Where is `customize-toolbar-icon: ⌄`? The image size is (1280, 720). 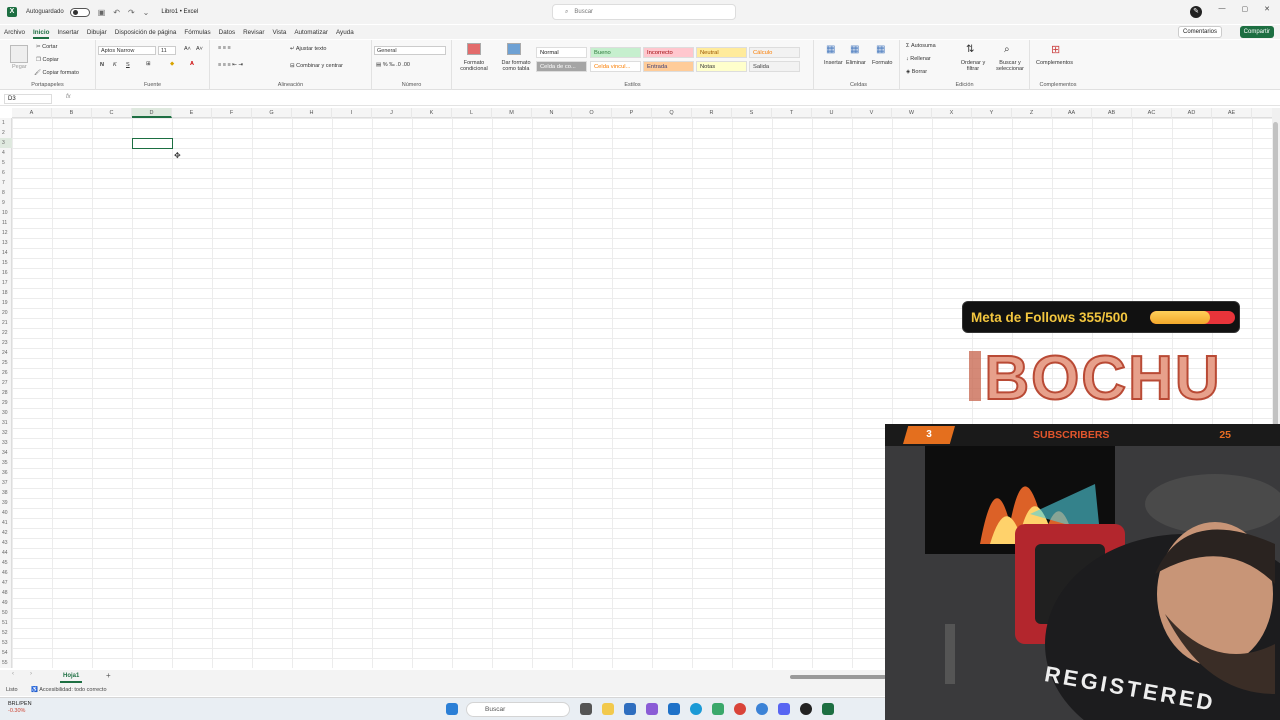 customize-toolbar-icon: ⌄ is located at coordinates (146, 12).